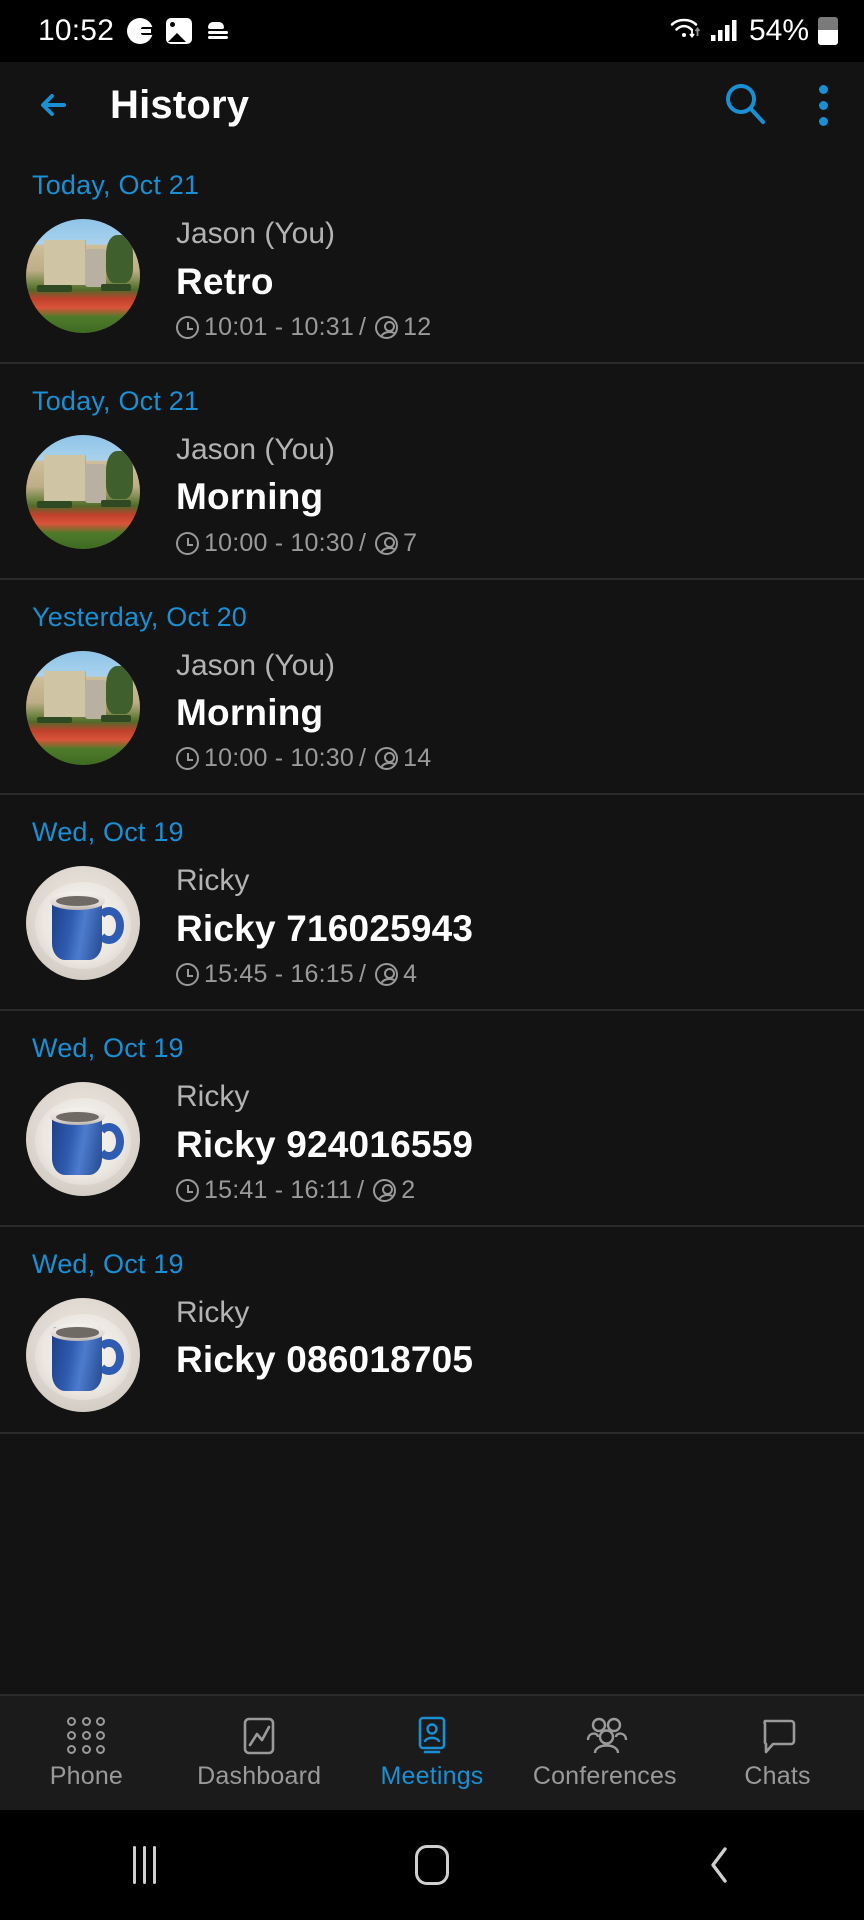 The height and width of the screenshot is (1920, 864). What do you see at coordinates (432, 1776) in the screenshot?
I see `nav-label-meetings: Meetings` at bounding box center [432, 1776].